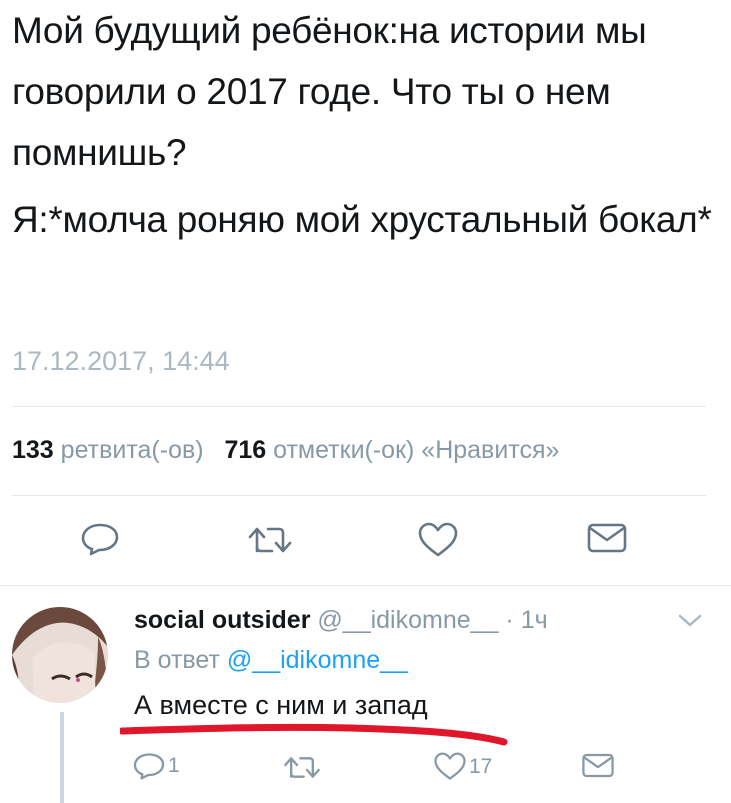 The image size is (731, 803). I want to click on red-underline-annotation, so click(314, 734).